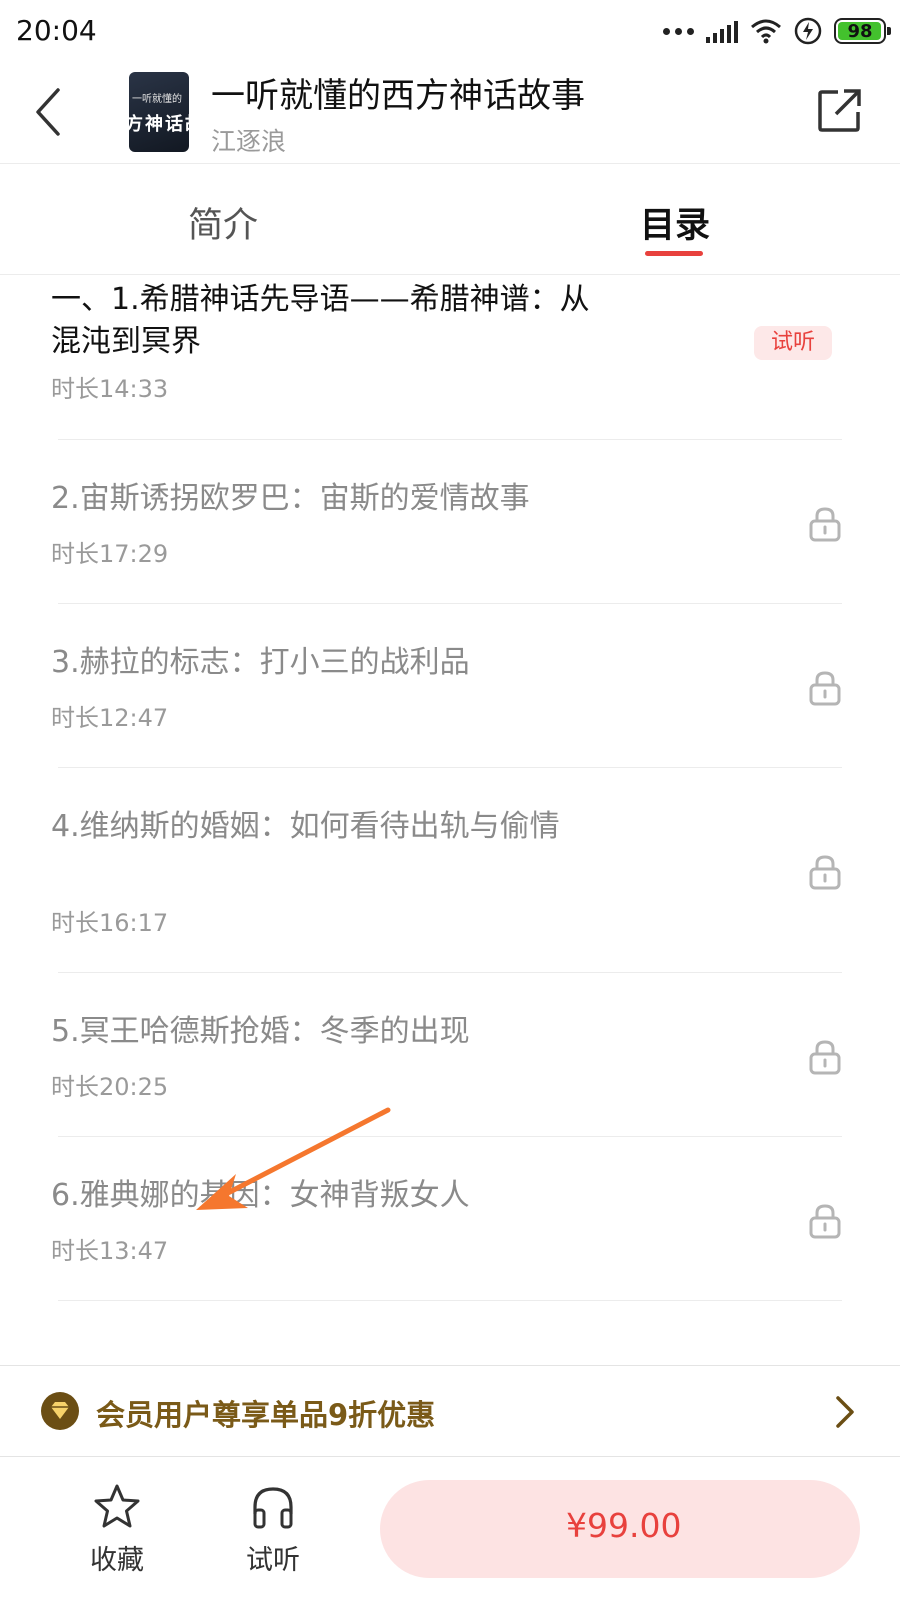 The height and width of the screenshot is (1600, 900). Describe the element at coordinates (766, 31) in the screenshot. I see `wifi-icon` at that location.